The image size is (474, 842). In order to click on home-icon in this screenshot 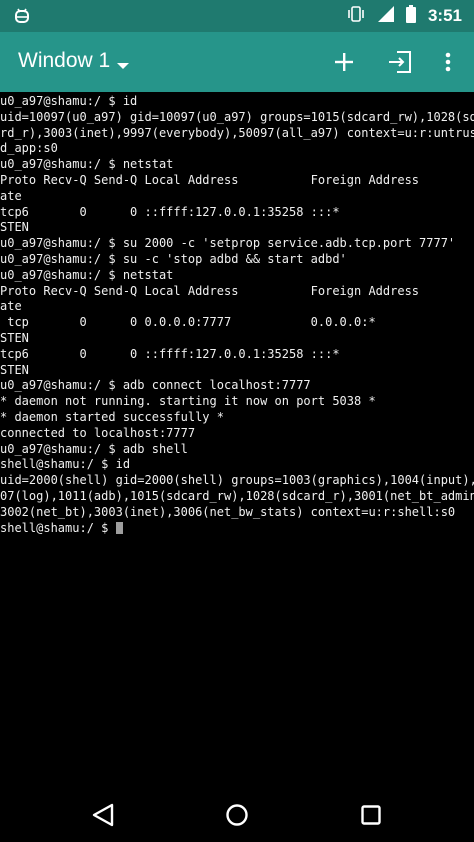, I will do `click(237, 815)`.